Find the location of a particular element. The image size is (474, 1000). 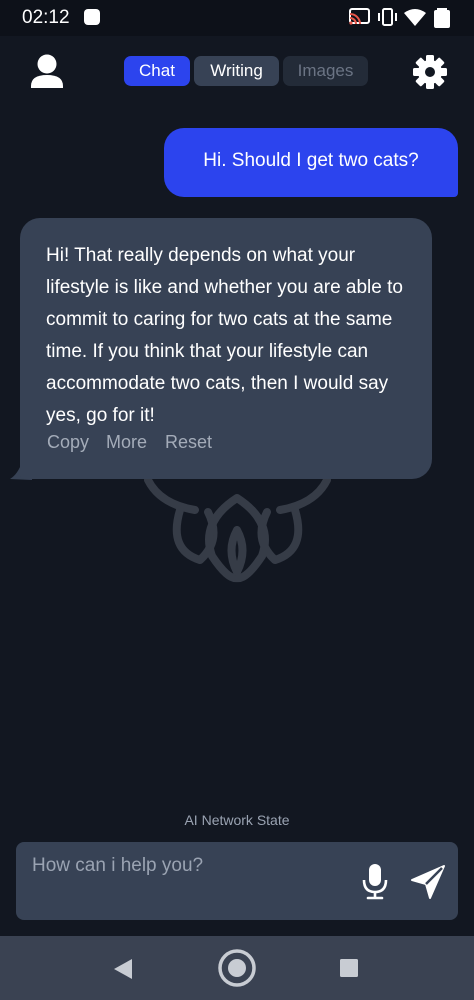

vibrate-icon is located at coordinates (387, 17).